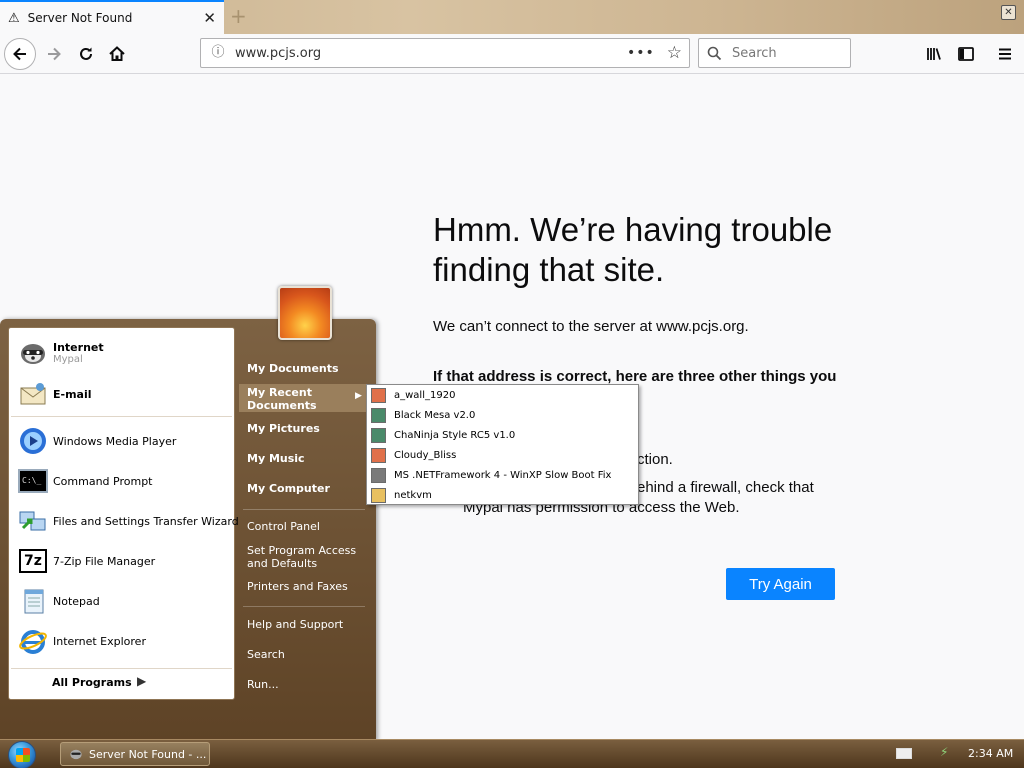  What do you see at coordinates (128, 521) in the screenshot?
I see `start-item-transfer-wizard: Files and Settings Transfer Wizard` at bounding box center [128, 521].